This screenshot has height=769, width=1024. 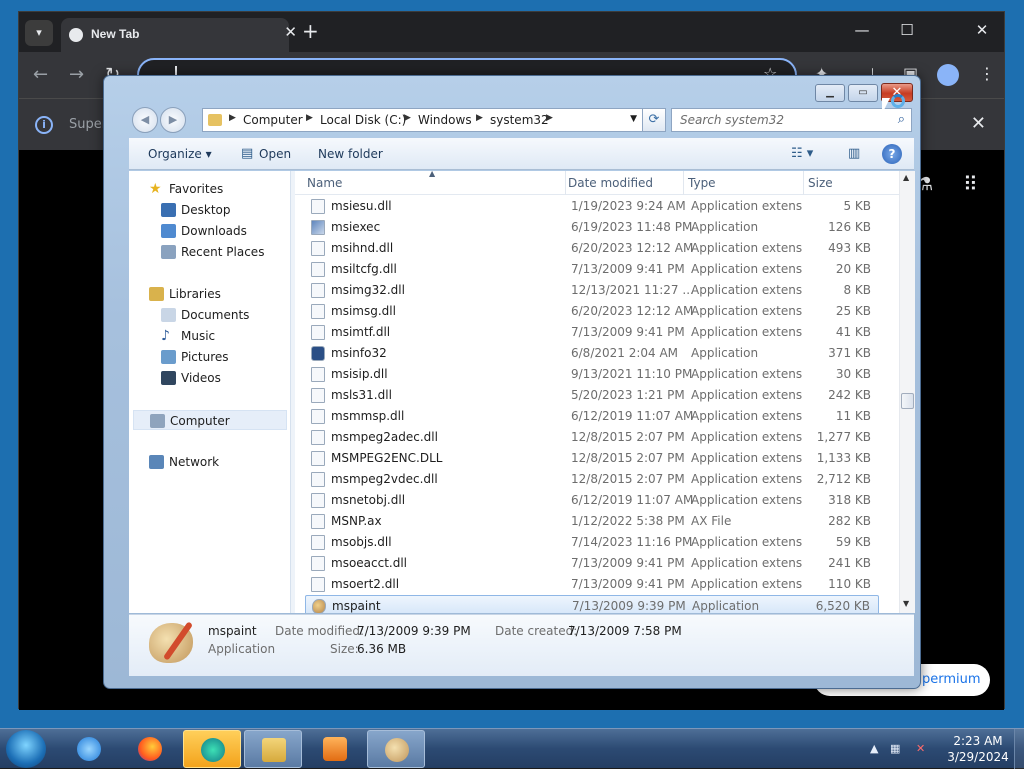 I want to click on taskbar-media-player, so click(x=335, y=749).